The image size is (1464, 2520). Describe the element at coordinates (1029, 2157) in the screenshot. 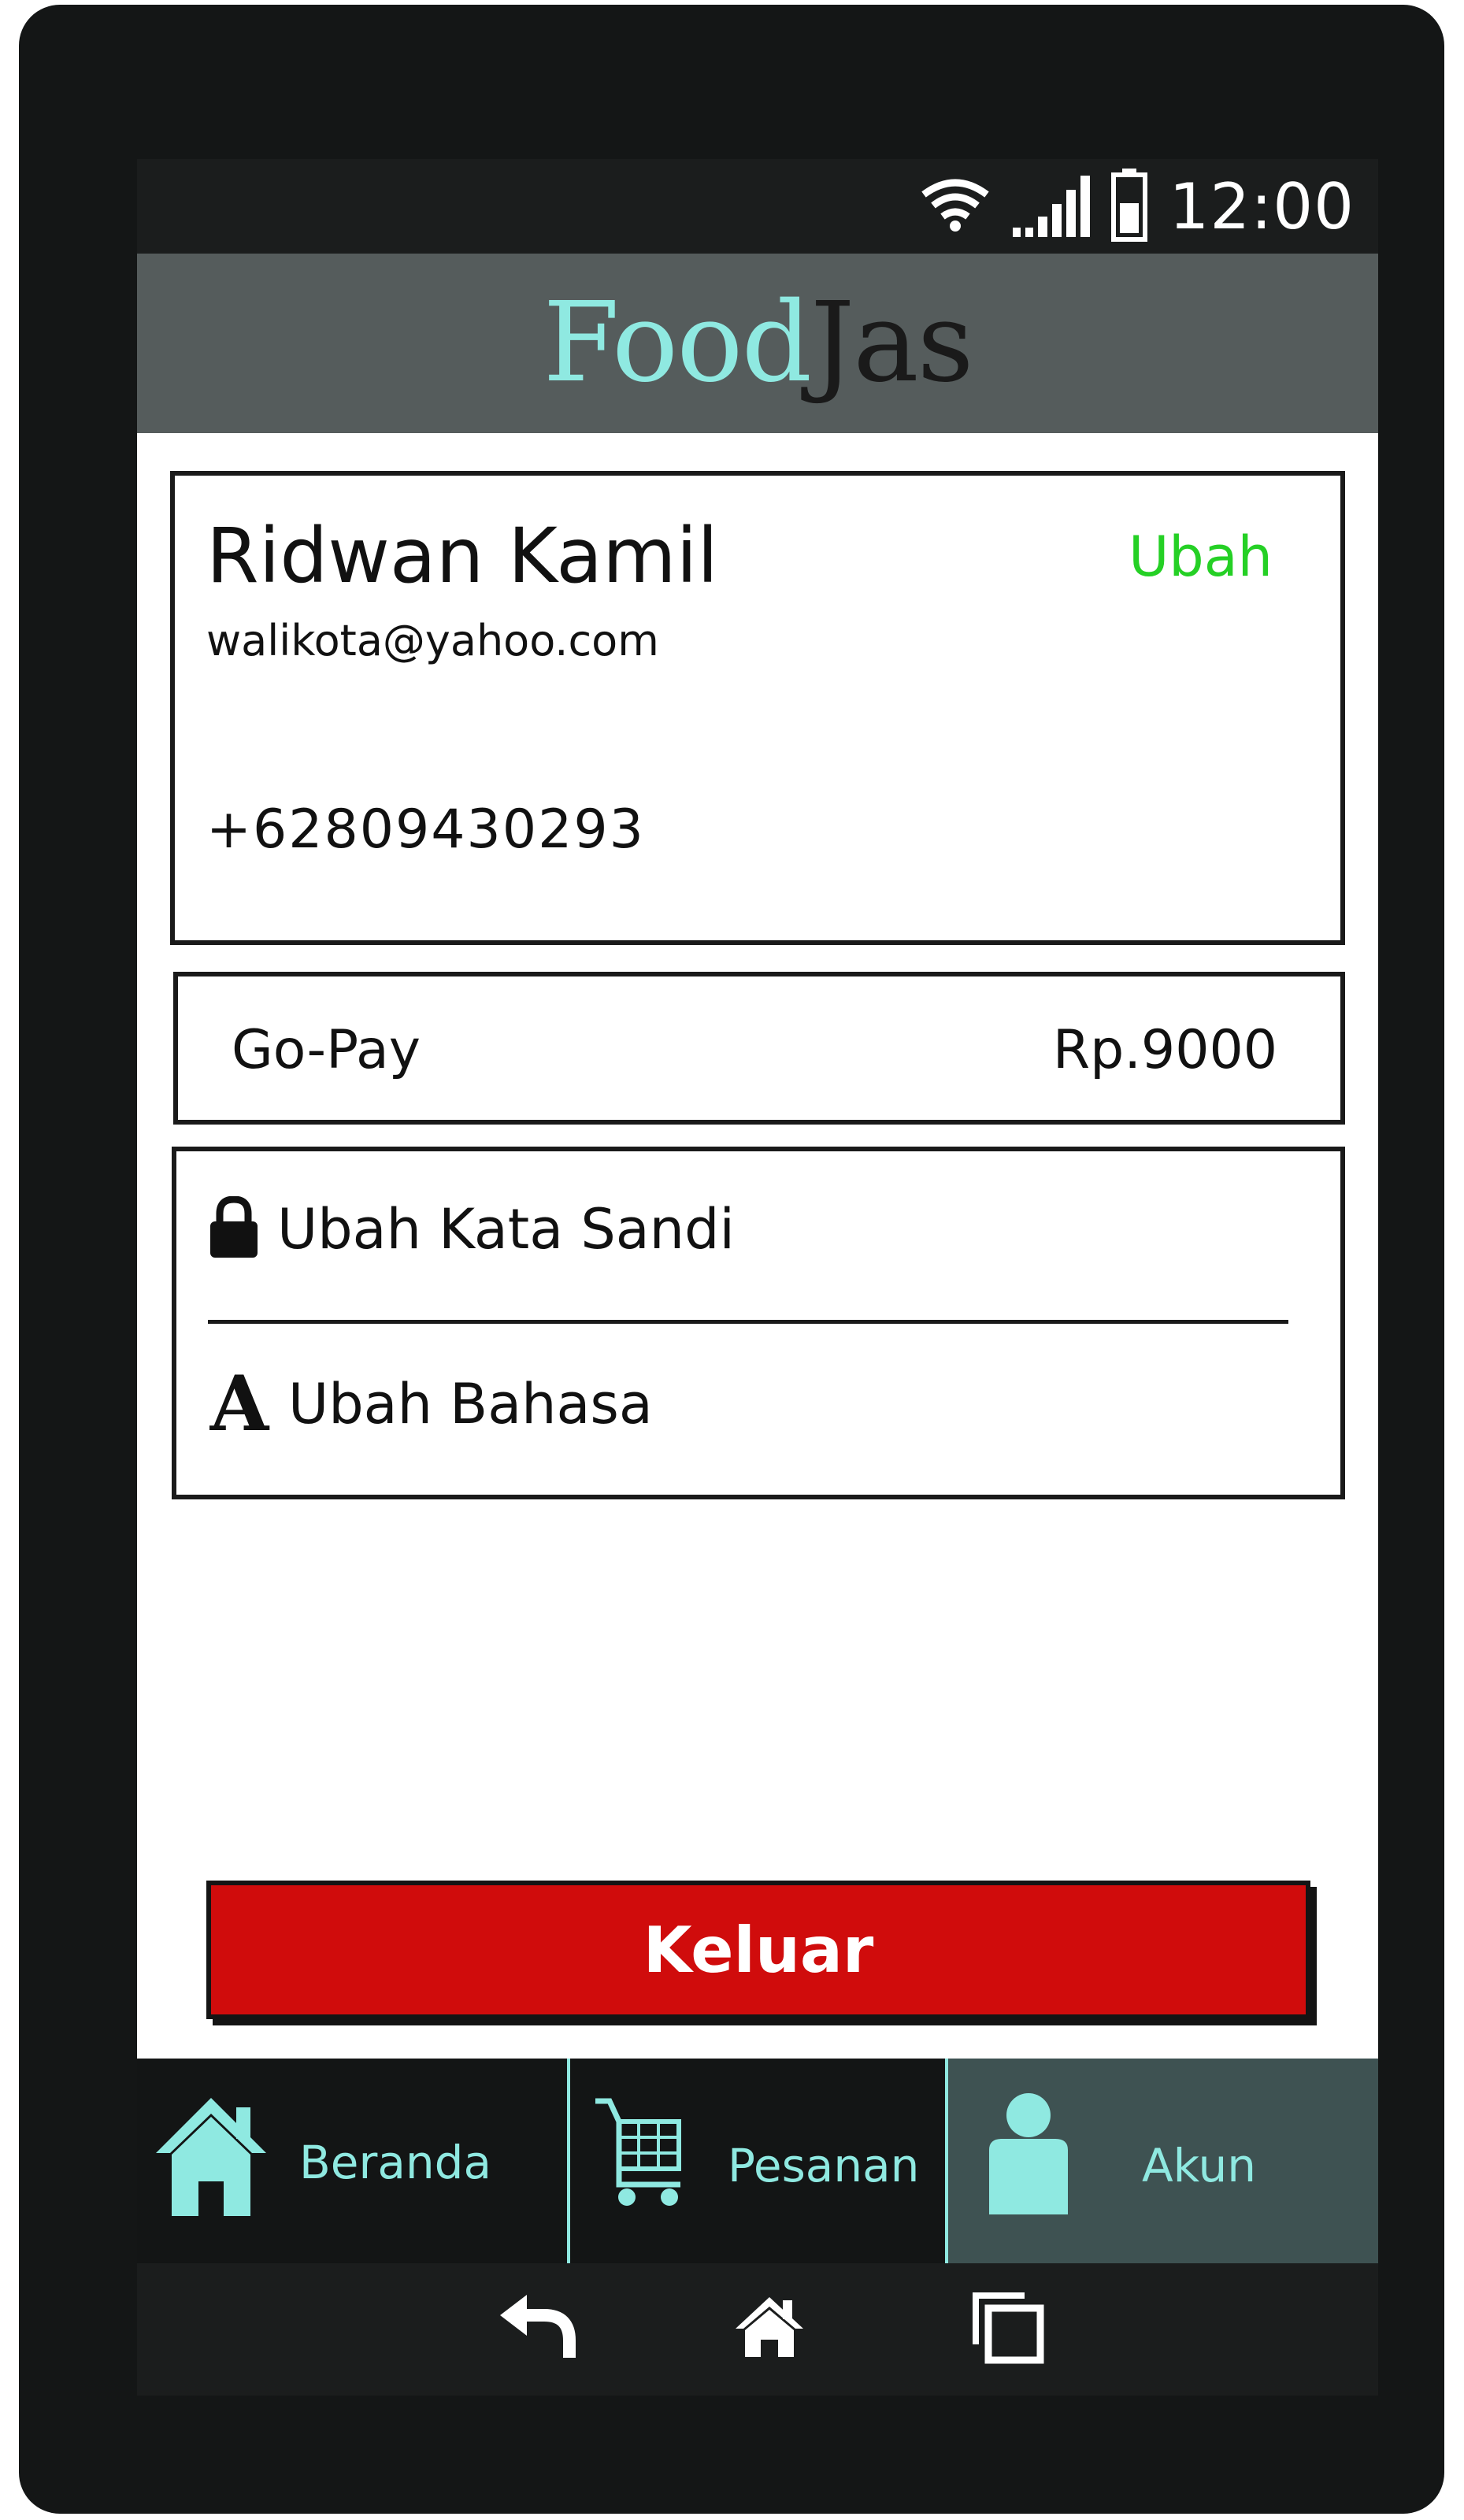

I see `user-icon` at that location.